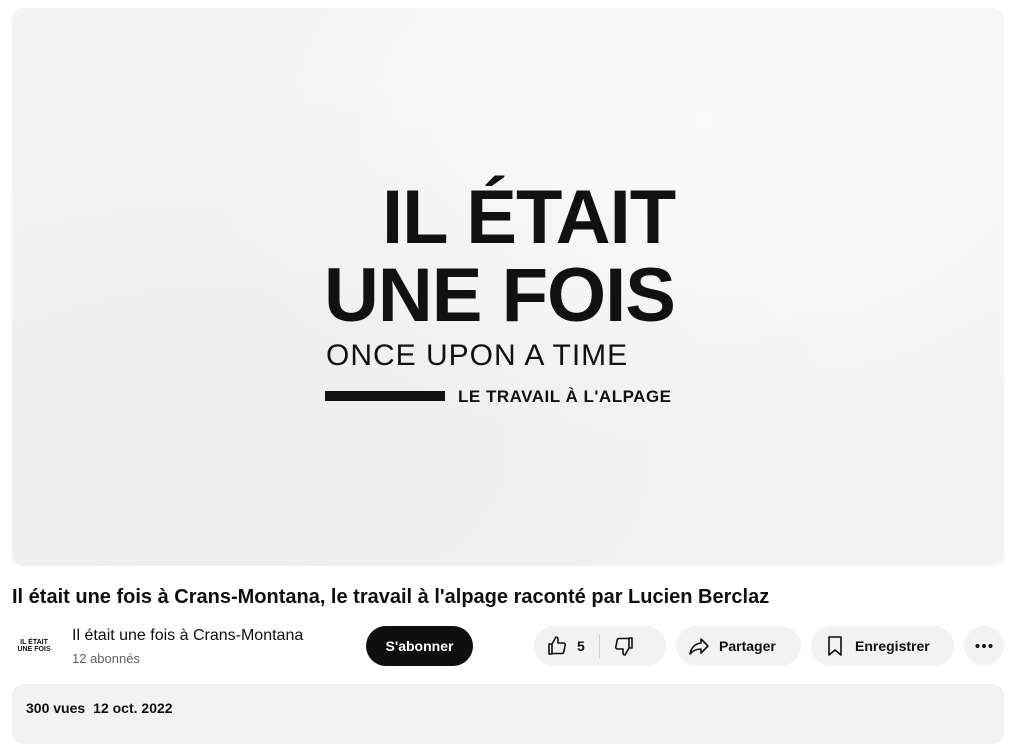  I want to click on description-meta: 300 vues 12 oct. 2022, so click(99, 708).